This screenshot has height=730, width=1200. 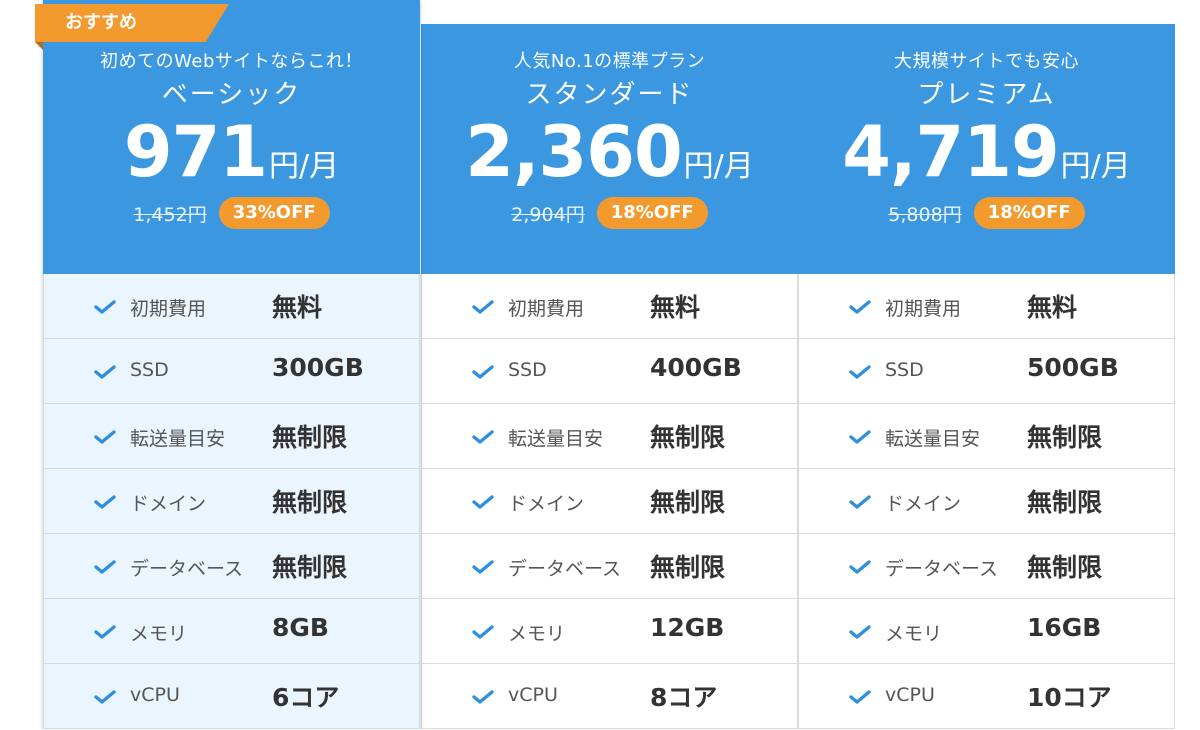 What do you see at coordinates (986, 631) in the screenshot?
I see `feature-row: メモリ 16GB` at bounding box center [986, 631].